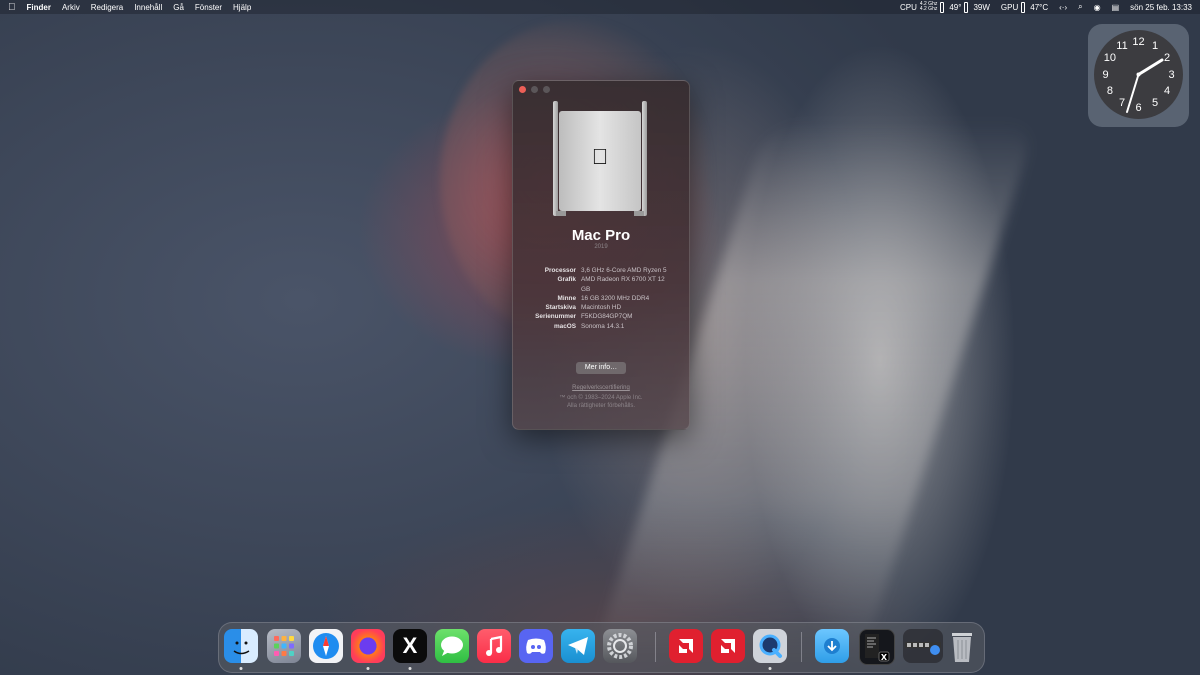 Image resolution: width=1200 pixels, height=675 pixels. Describe the element at coordinates (601, 398) in the screenshot. I see `copyright-line: ™ och © 1983–2024 Apple Inc.` at that location.